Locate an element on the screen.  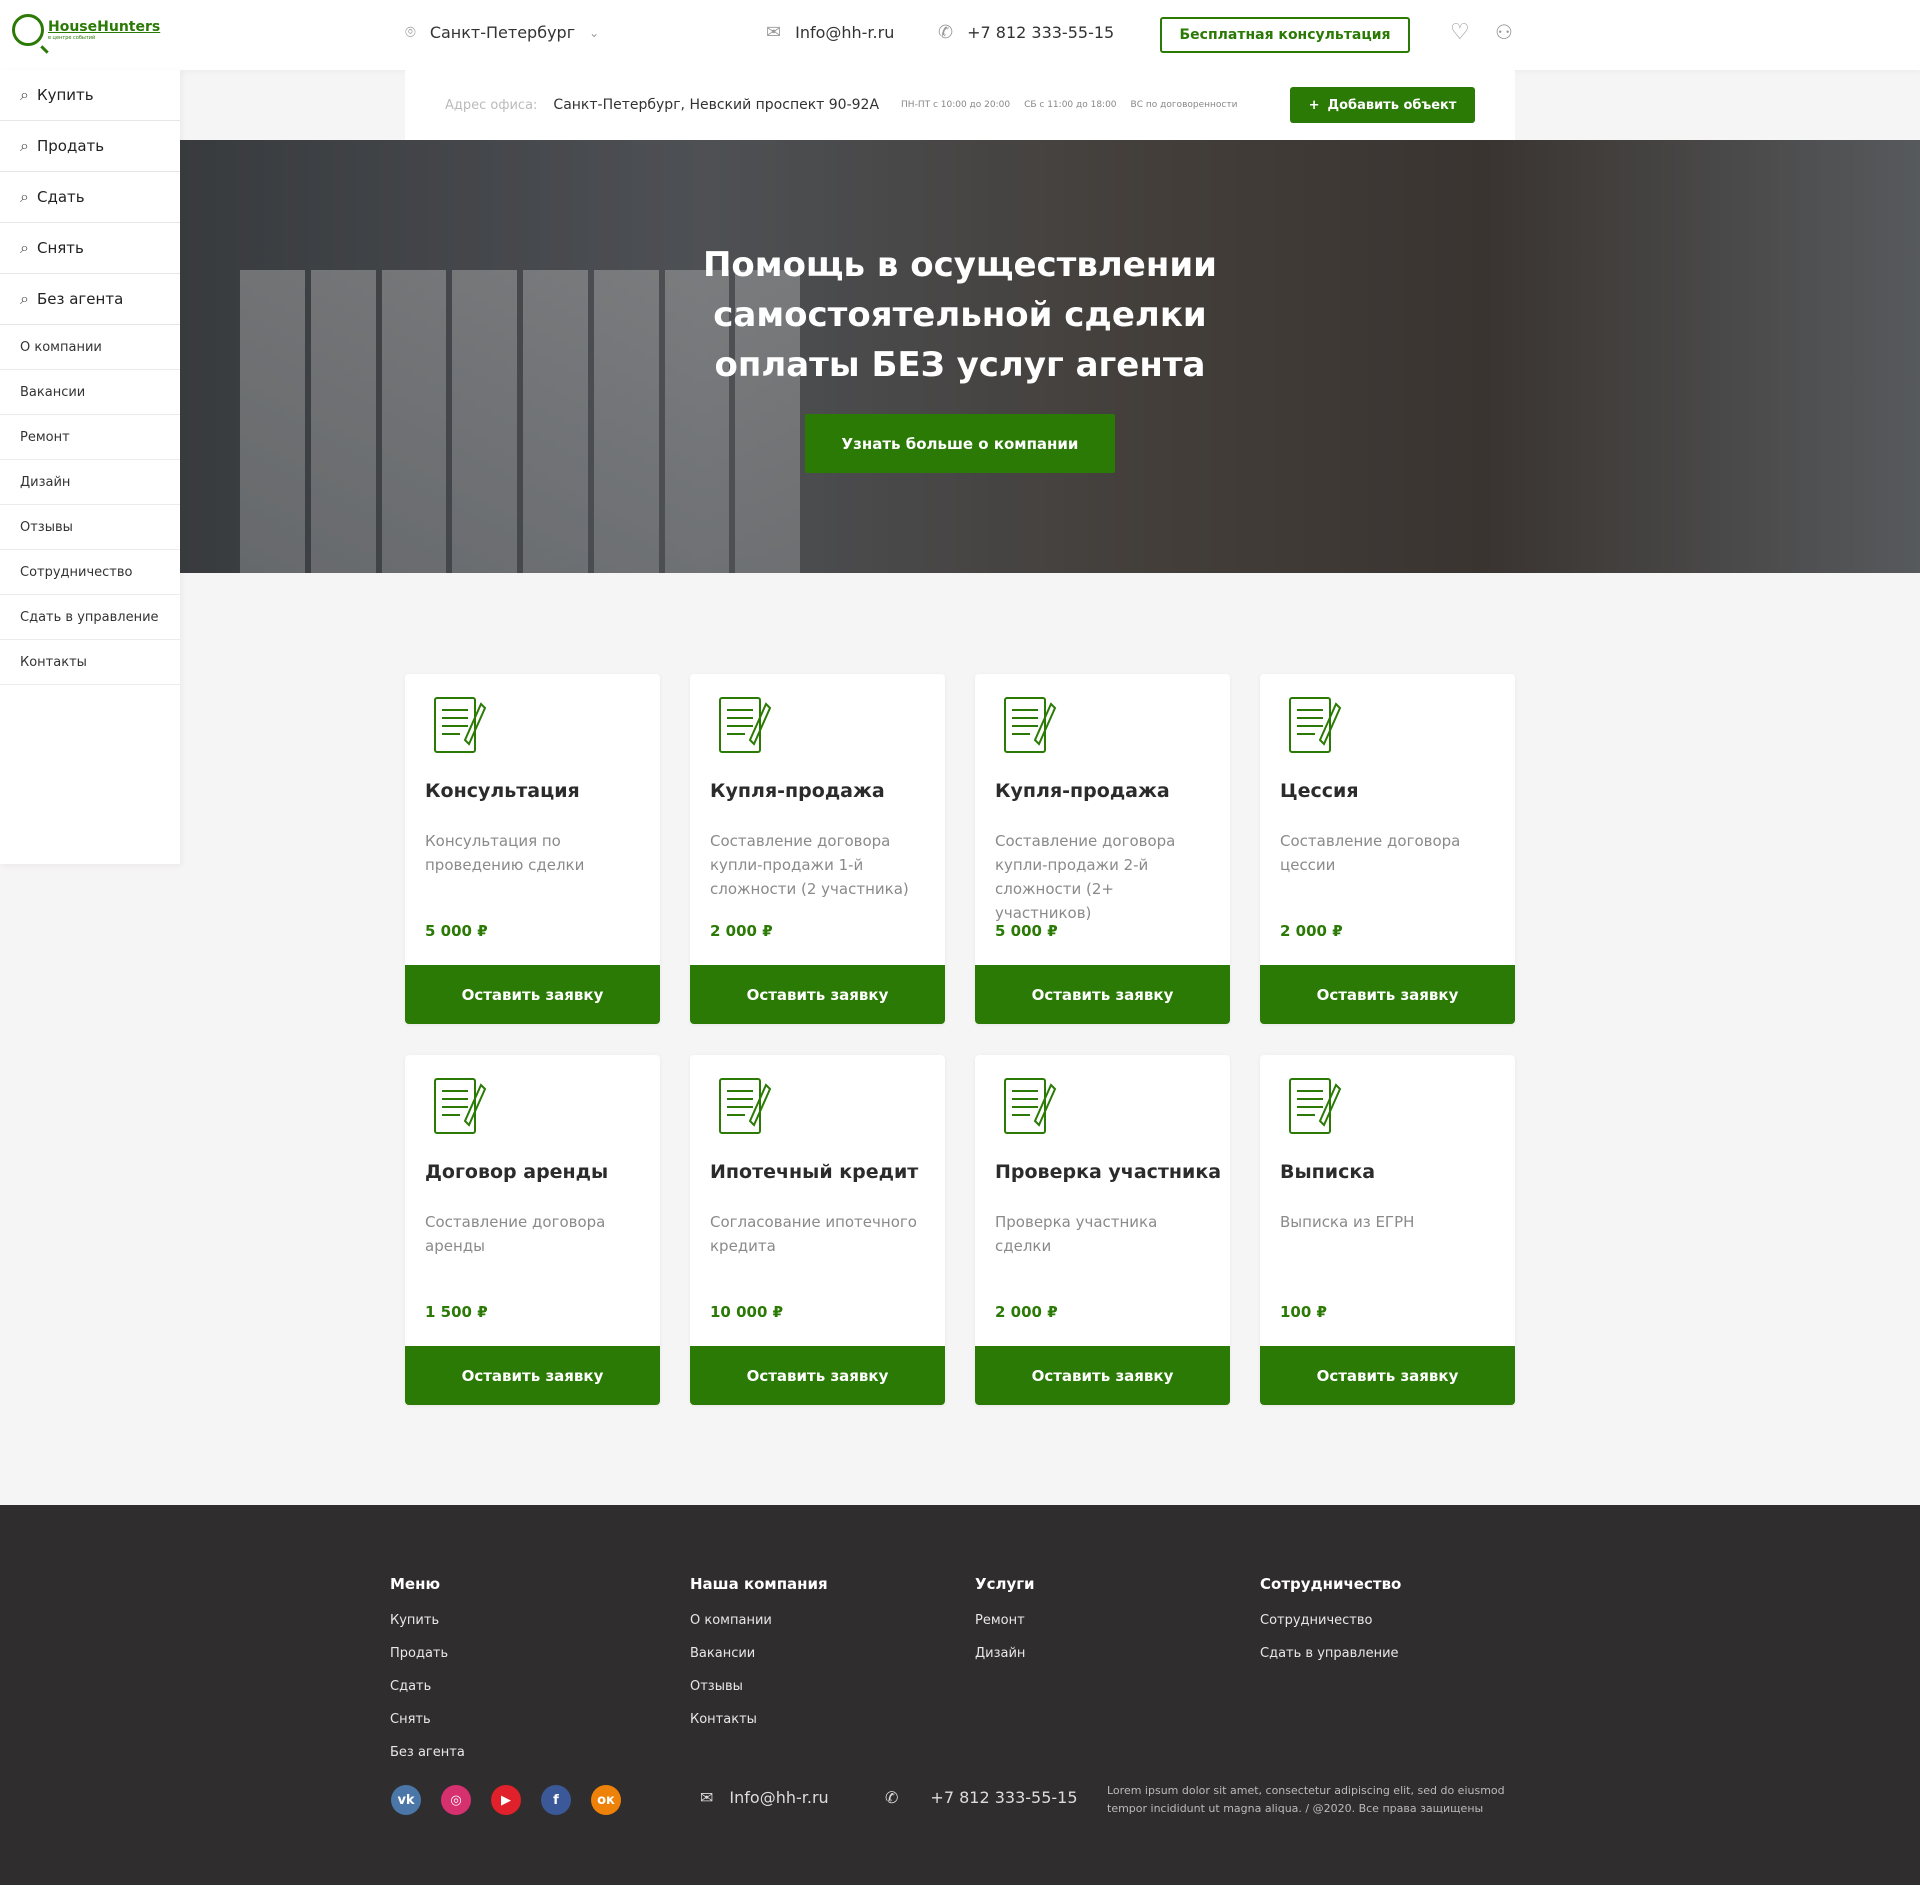
footer-link: Дизайн is located at coordinates (1005, 1662).